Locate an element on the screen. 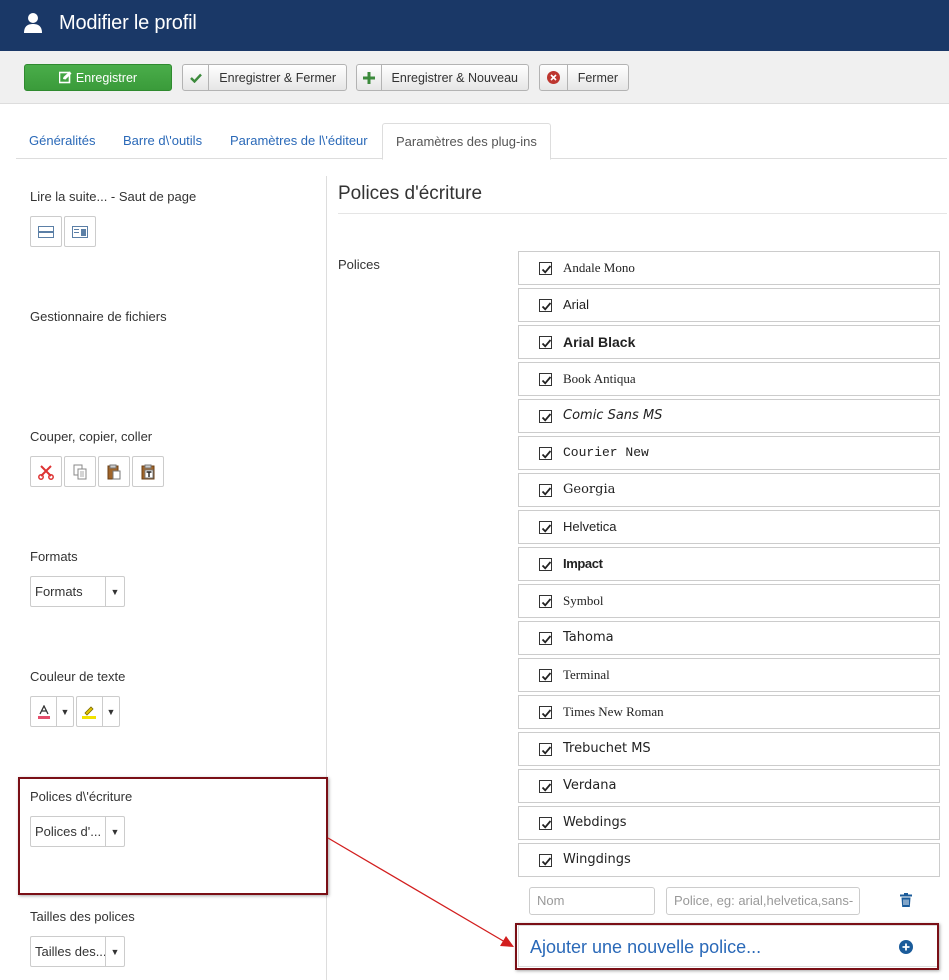  font-option-row: Andale Mono is located at coordinates (729, 268).